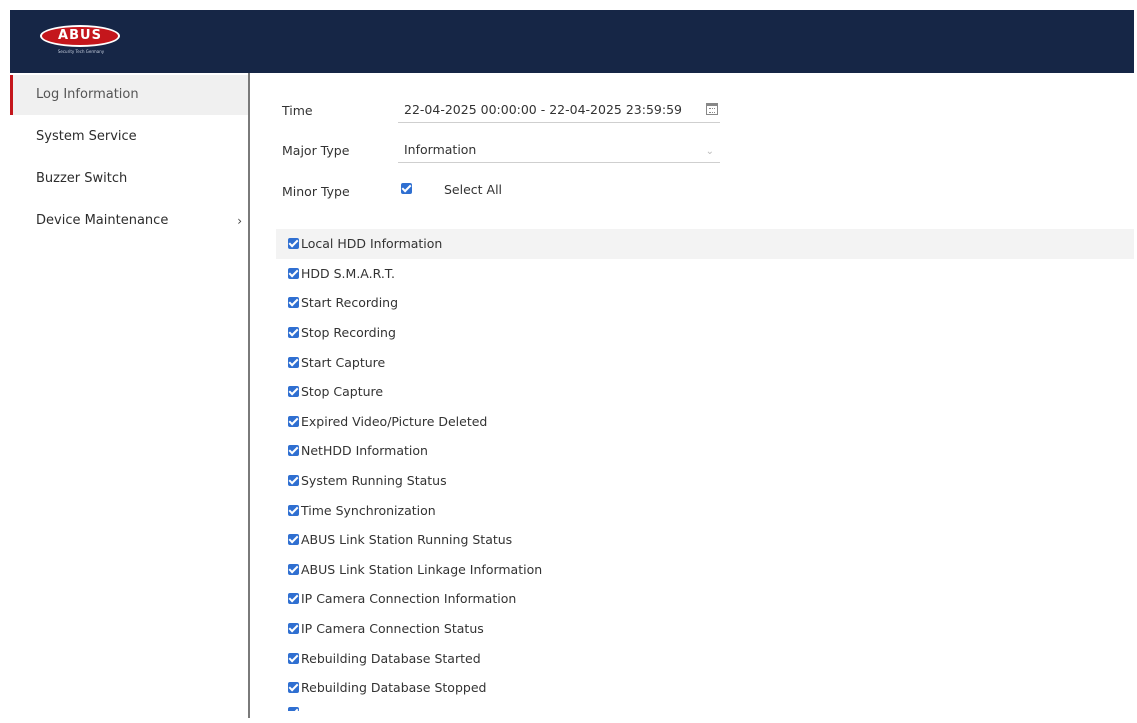  Describe the element at coordinates (705, 658) in the screenshot. I see `list-item: Rebuilding Database Started` at that location.